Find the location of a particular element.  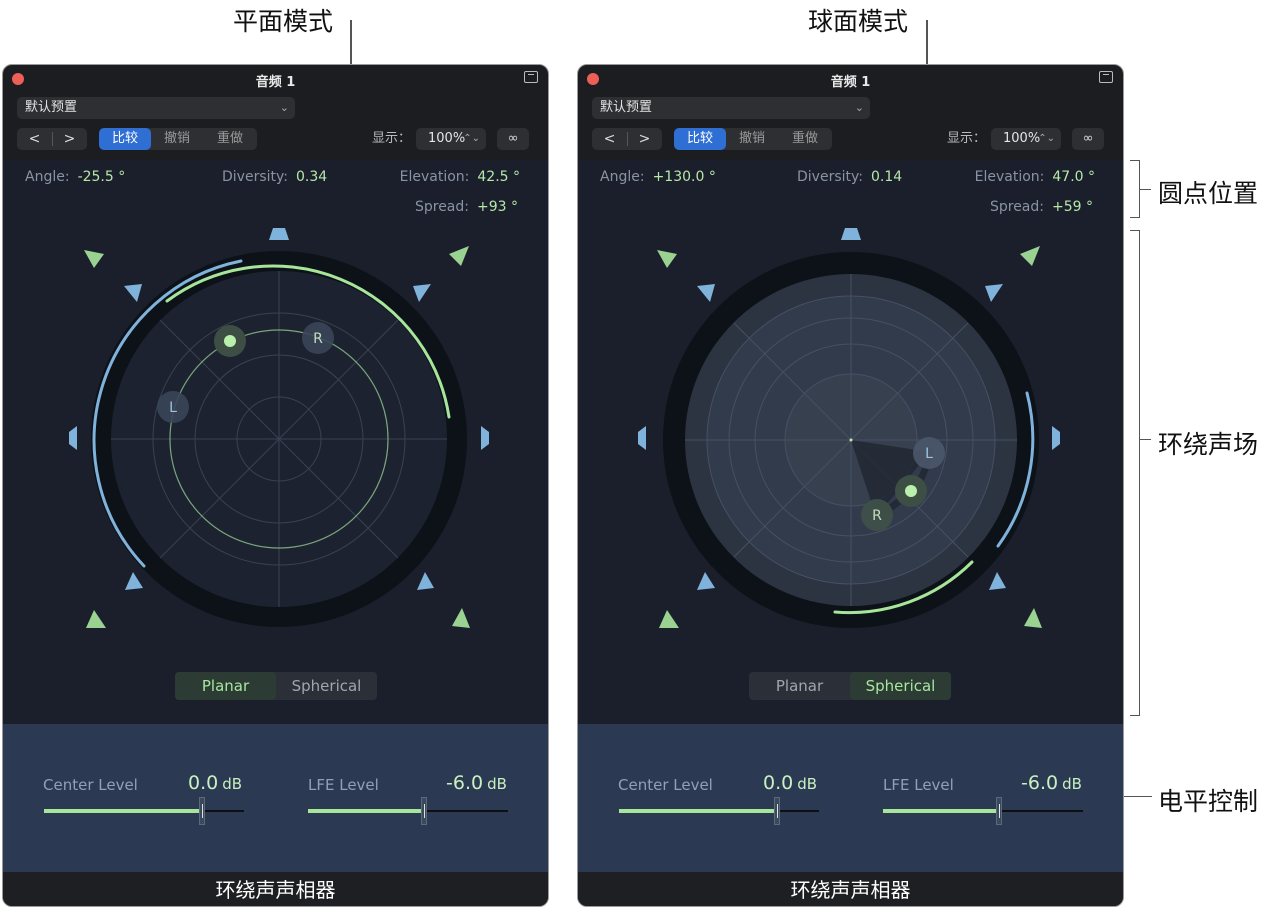

speaker-icon-top-front-right is located at coordinates (1030, 256).